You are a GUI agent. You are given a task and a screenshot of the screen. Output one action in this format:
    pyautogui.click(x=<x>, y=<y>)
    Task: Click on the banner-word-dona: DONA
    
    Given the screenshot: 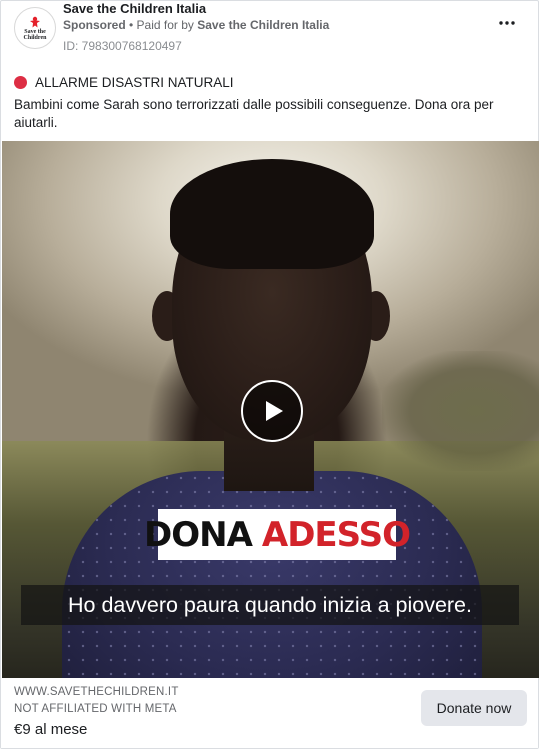 What is the action you would take?
    pyautogui.click(x=198, y=534)
    